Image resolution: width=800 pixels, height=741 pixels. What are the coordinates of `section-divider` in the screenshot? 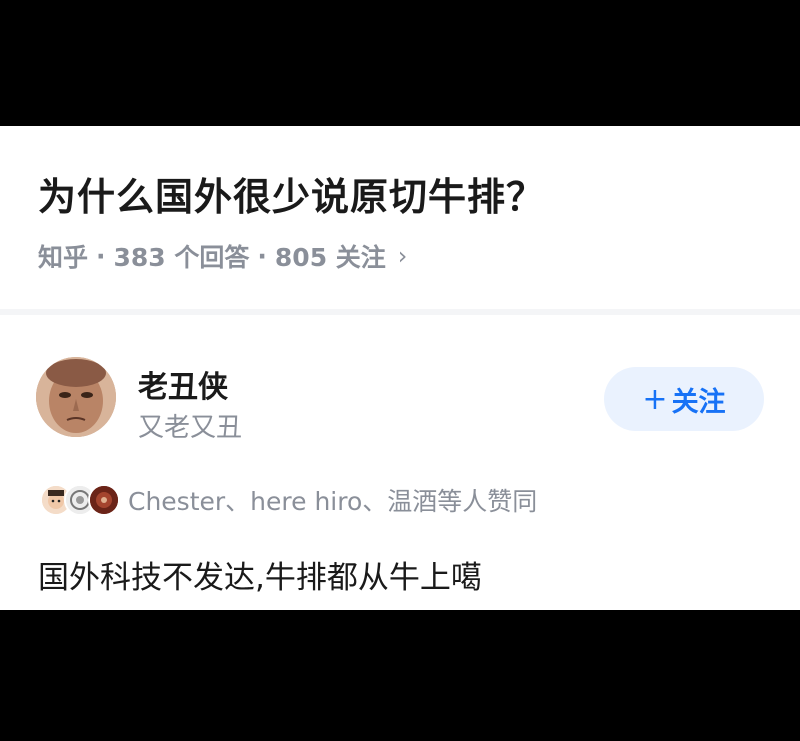 It's located at (400, 312).